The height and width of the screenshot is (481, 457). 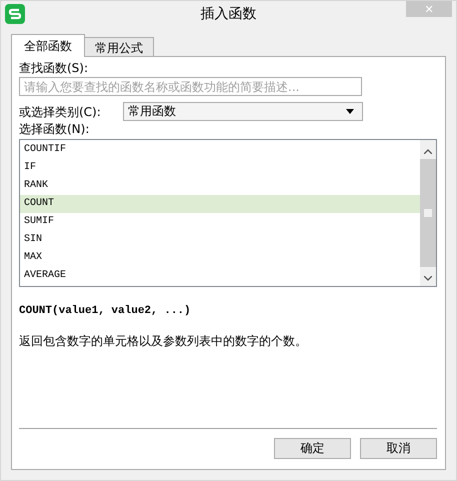 What do you see at coordinates (220, 186) in the screenshot?
I see `function-item: RANK` at bounding box center [220, 186].